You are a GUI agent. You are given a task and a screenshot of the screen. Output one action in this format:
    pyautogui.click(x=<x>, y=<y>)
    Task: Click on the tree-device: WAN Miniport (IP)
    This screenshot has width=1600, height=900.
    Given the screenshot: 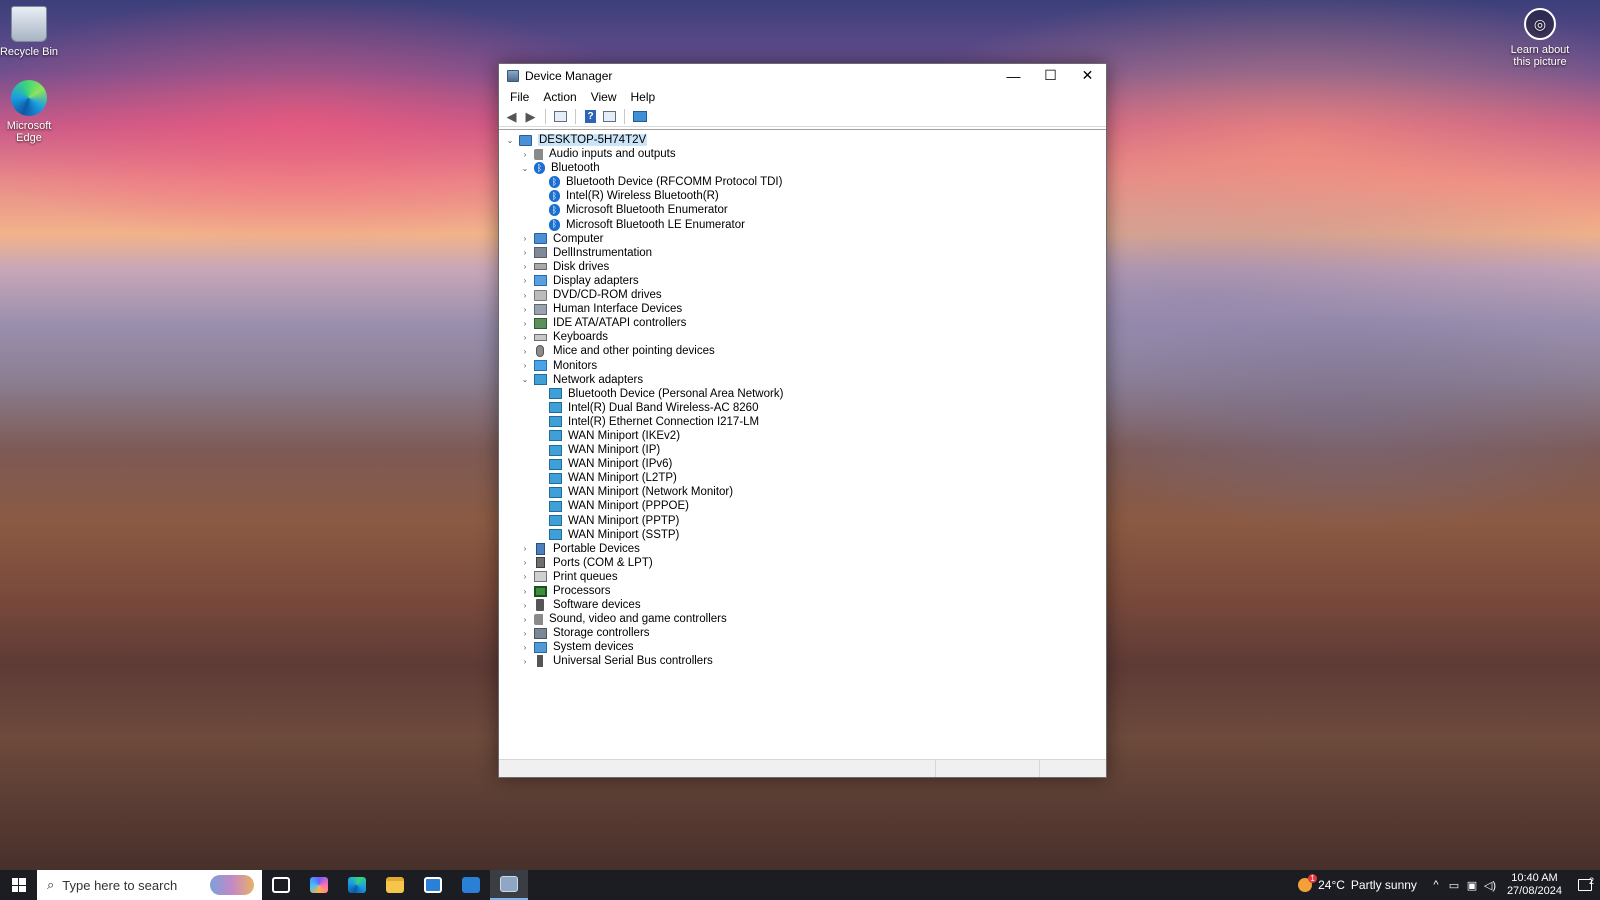 What is the action you would take?
    pyautogui.click(x=802, y=450)
    